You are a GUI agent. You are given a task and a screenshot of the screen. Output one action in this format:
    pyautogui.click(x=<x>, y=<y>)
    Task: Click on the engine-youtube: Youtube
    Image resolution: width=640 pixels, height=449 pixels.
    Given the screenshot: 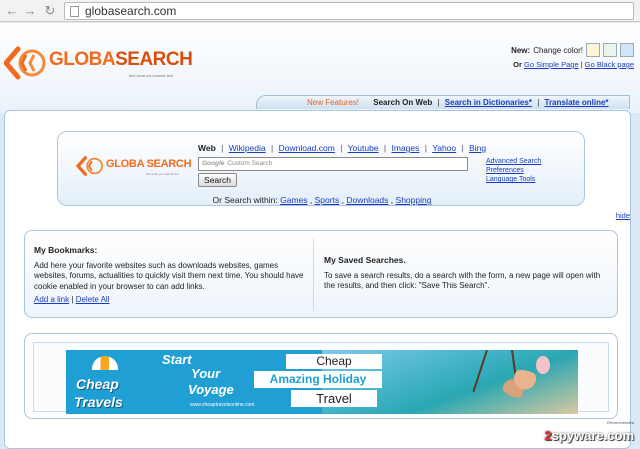 What is the action you would take?
    pyautogui.click(x=363, y=148)
    